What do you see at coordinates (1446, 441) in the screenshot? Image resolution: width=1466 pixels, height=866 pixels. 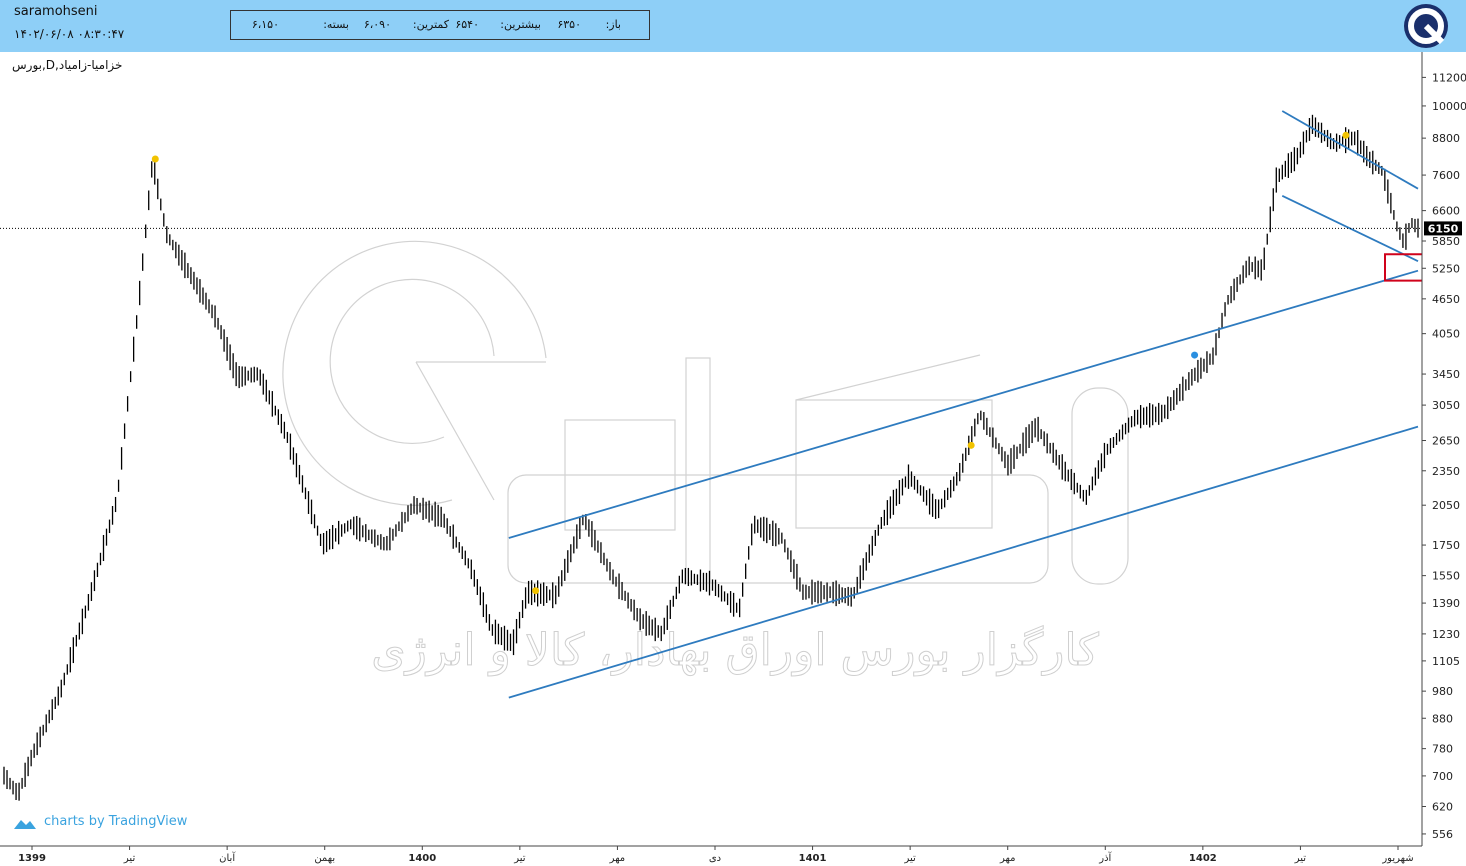 I see `y-tick-label: 2650` at bounding box center [1446, 441].